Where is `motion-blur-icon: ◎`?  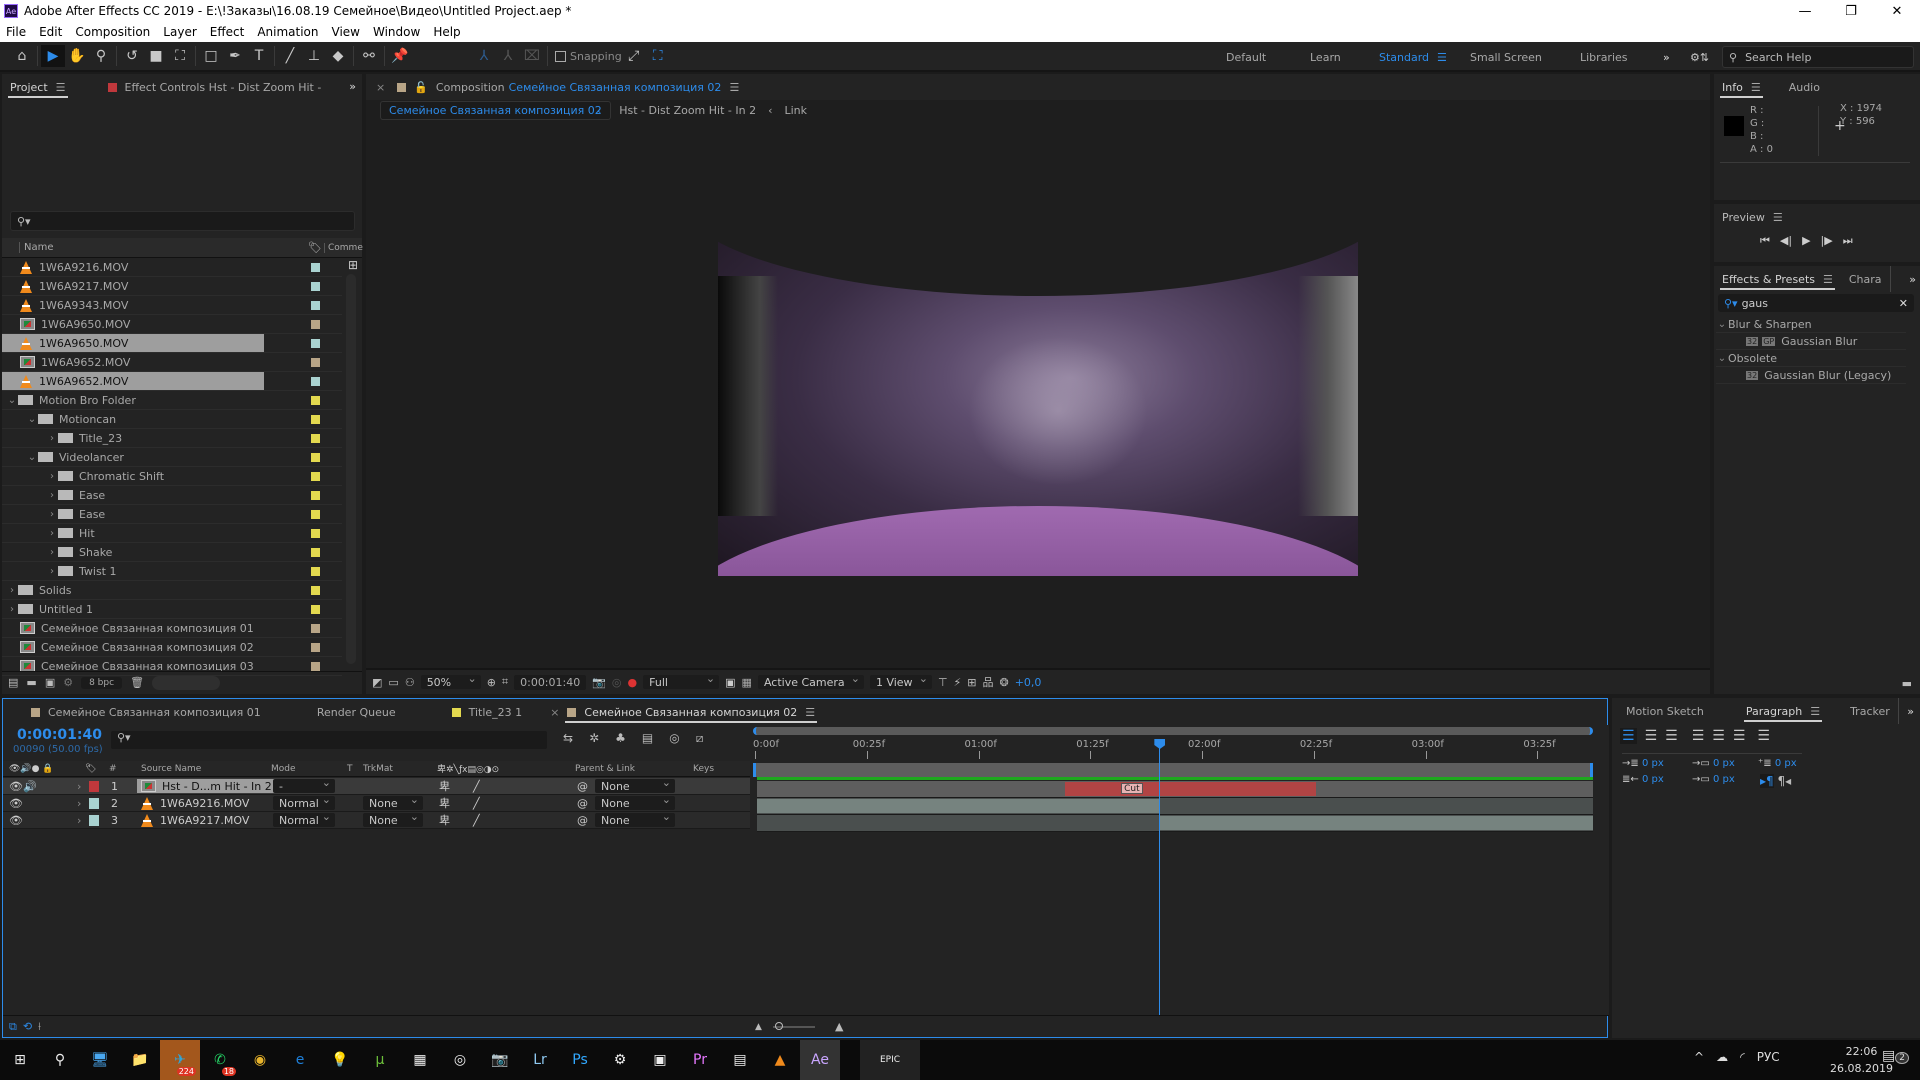 motion-blur-icon: ◎ is located at coordinates (674, 738).